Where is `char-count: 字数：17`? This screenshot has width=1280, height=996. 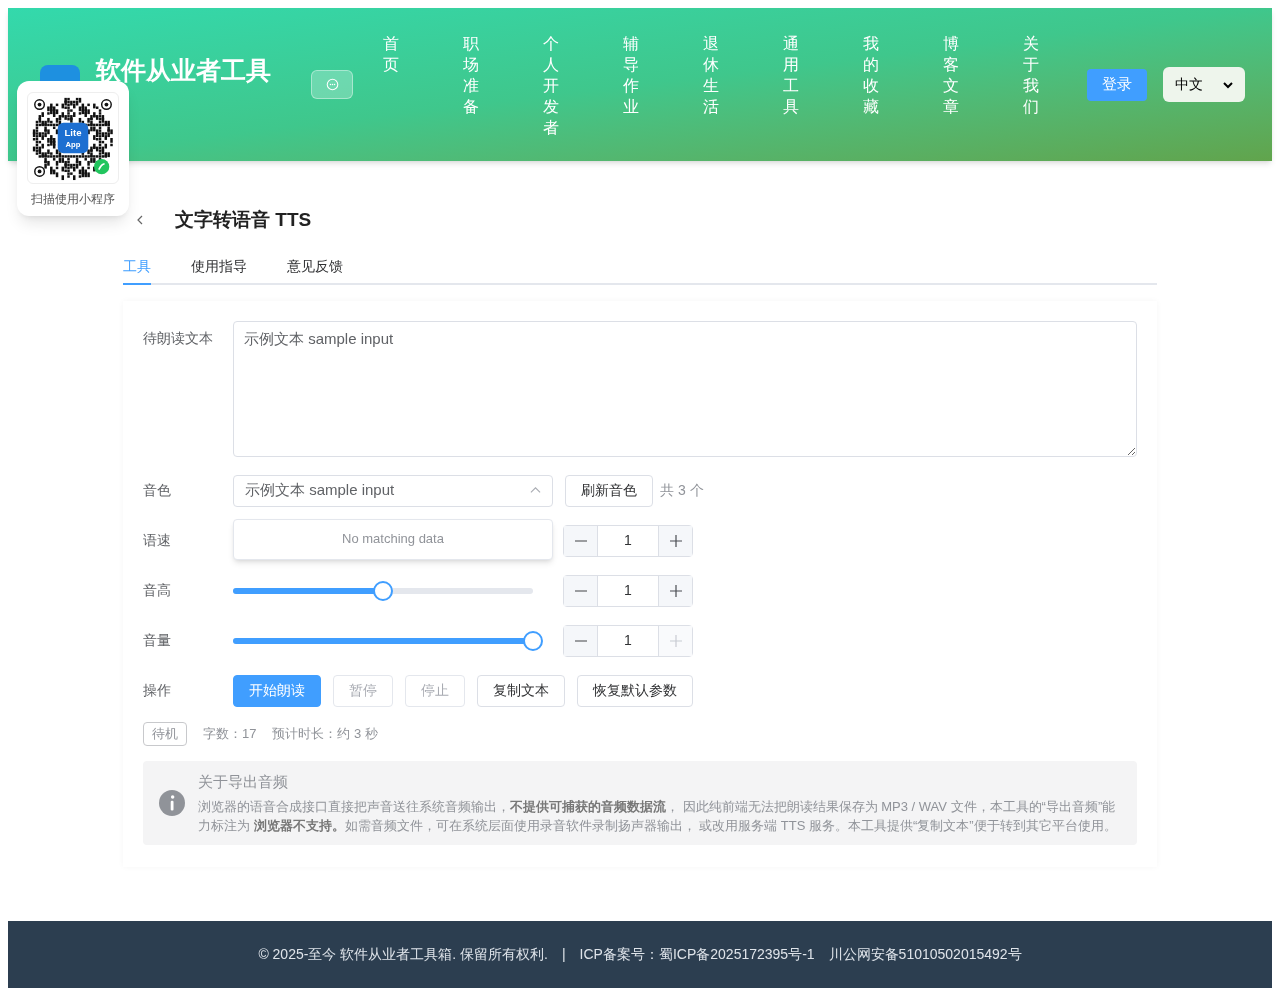
char-count: 字数：17 is located at coordinates (230, 733).